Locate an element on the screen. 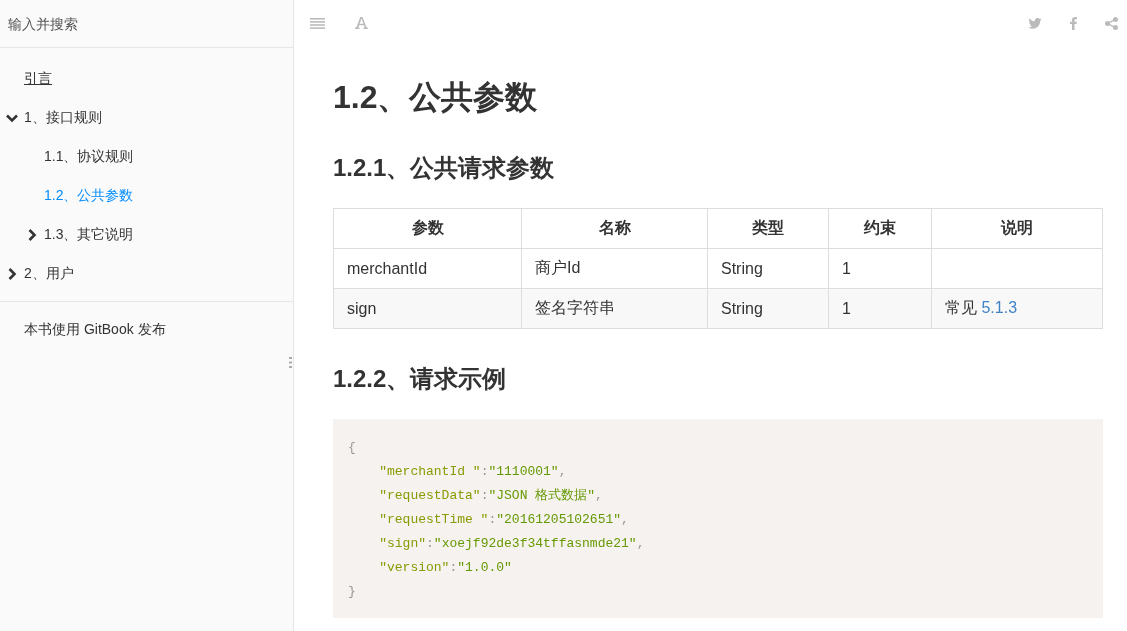  nav-link: 1、接口规则 is located at coordinates (63, 117).